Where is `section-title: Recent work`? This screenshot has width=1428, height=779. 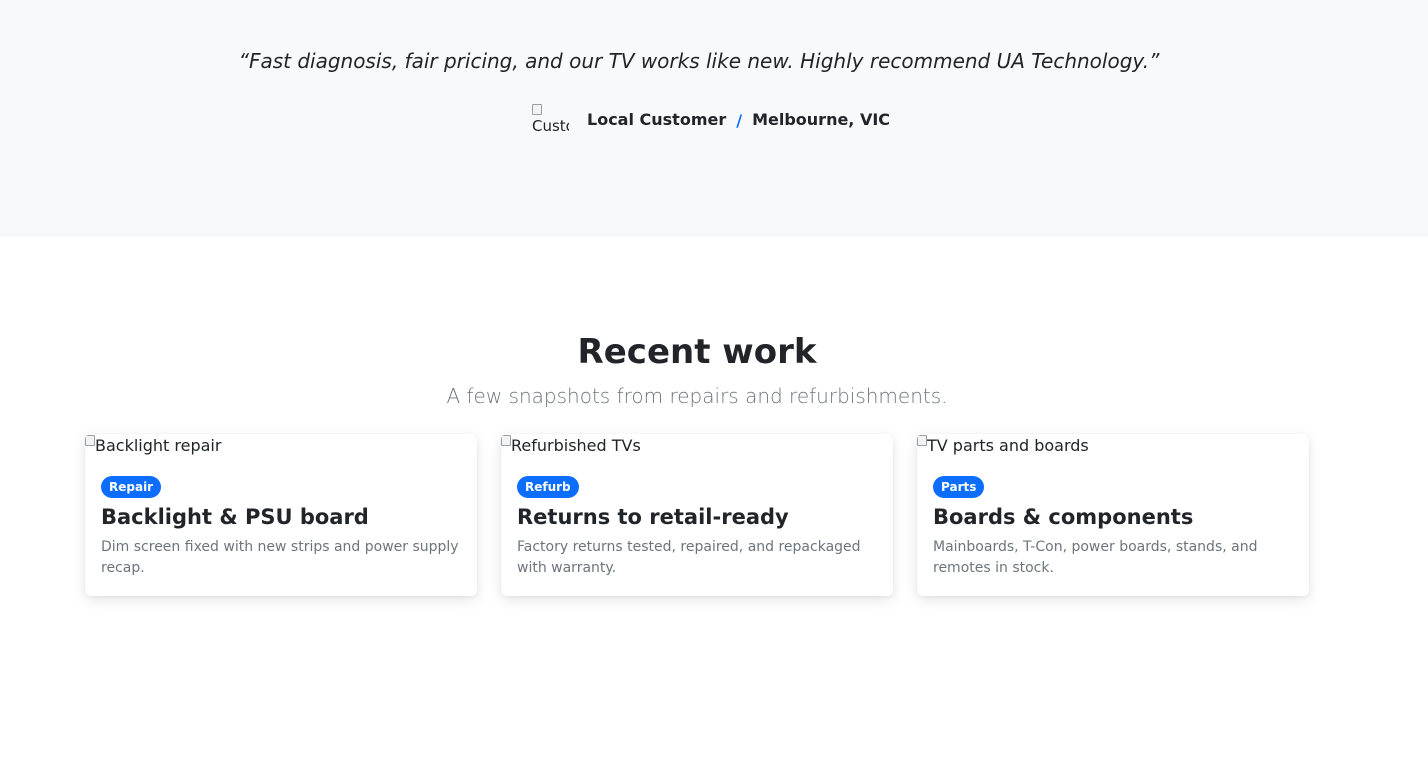 section-title: Recent work is located at coordinates (697, 352).